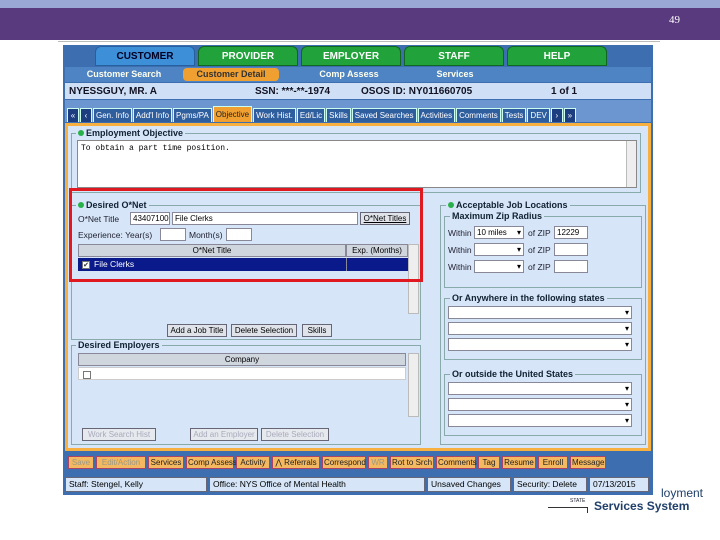 This screenshot has width=720, height=540. I want to click on tab-tests: Tests, so click(514, 115).